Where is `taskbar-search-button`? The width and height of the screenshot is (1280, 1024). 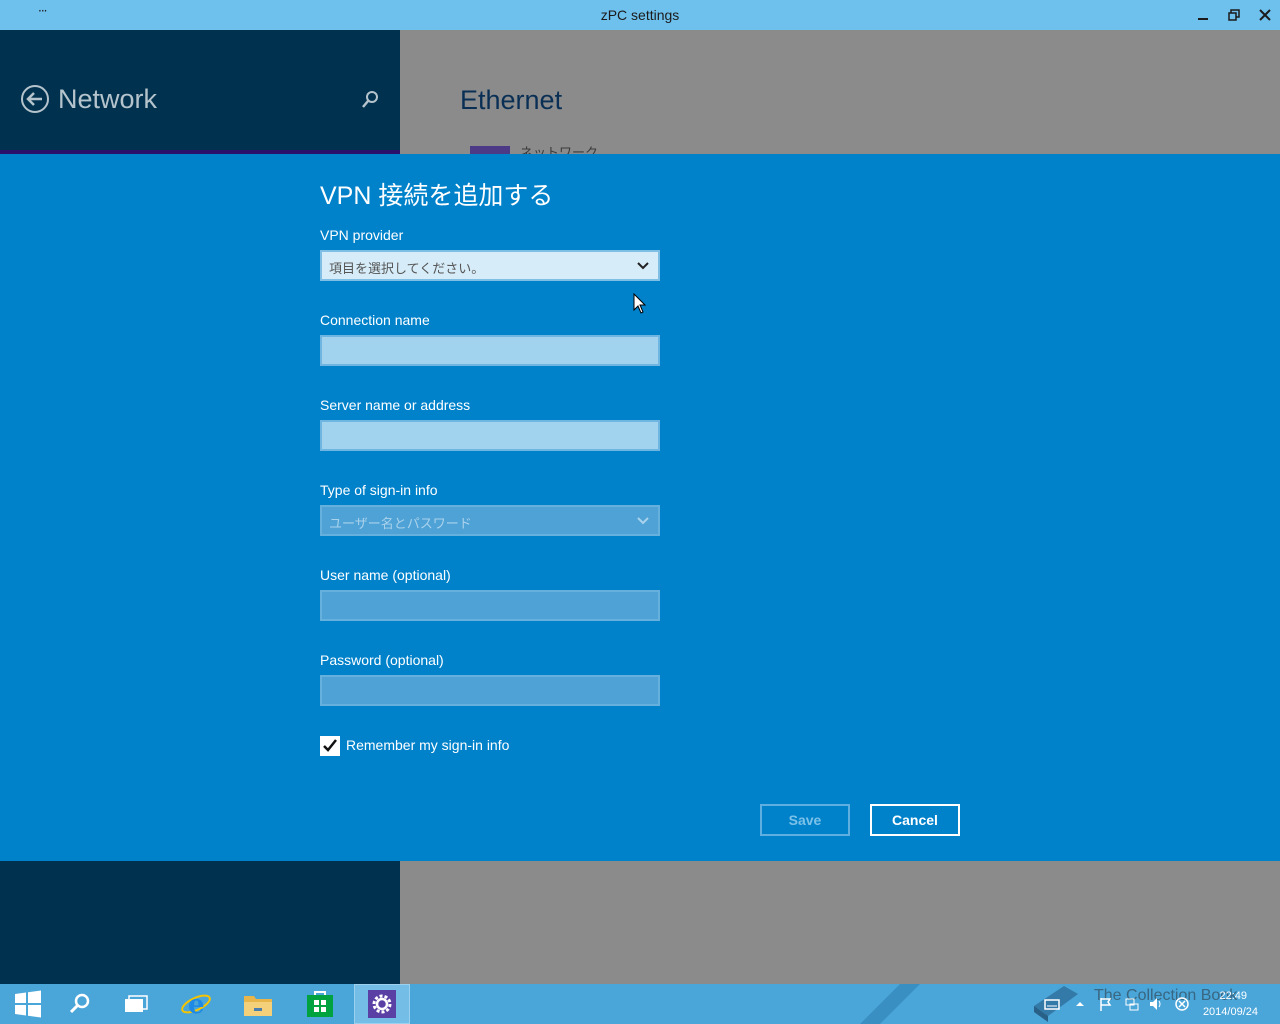 taskbar-search-button is located at coordinates (80, 1004).